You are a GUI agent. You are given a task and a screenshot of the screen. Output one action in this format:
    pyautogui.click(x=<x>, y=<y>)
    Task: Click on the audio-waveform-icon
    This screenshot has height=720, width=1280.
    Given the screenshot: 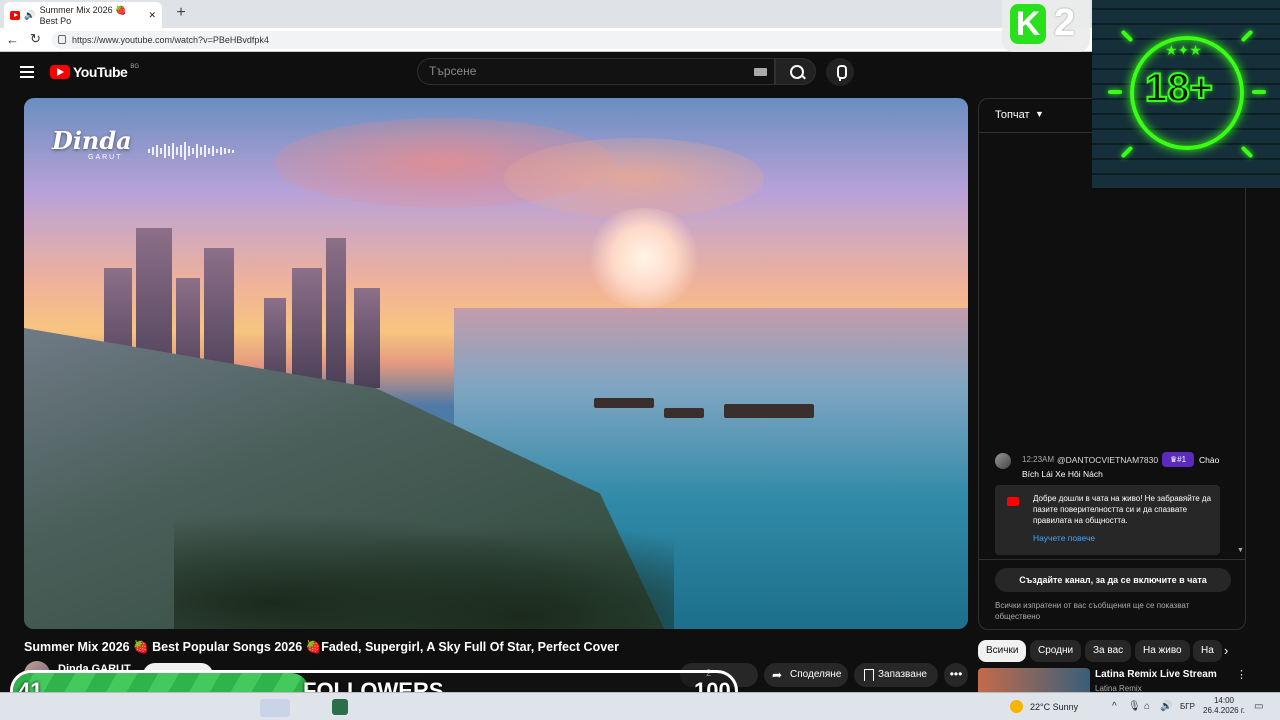 What is the action you would take?
    pyautogui.click(x=200, y=151)
    